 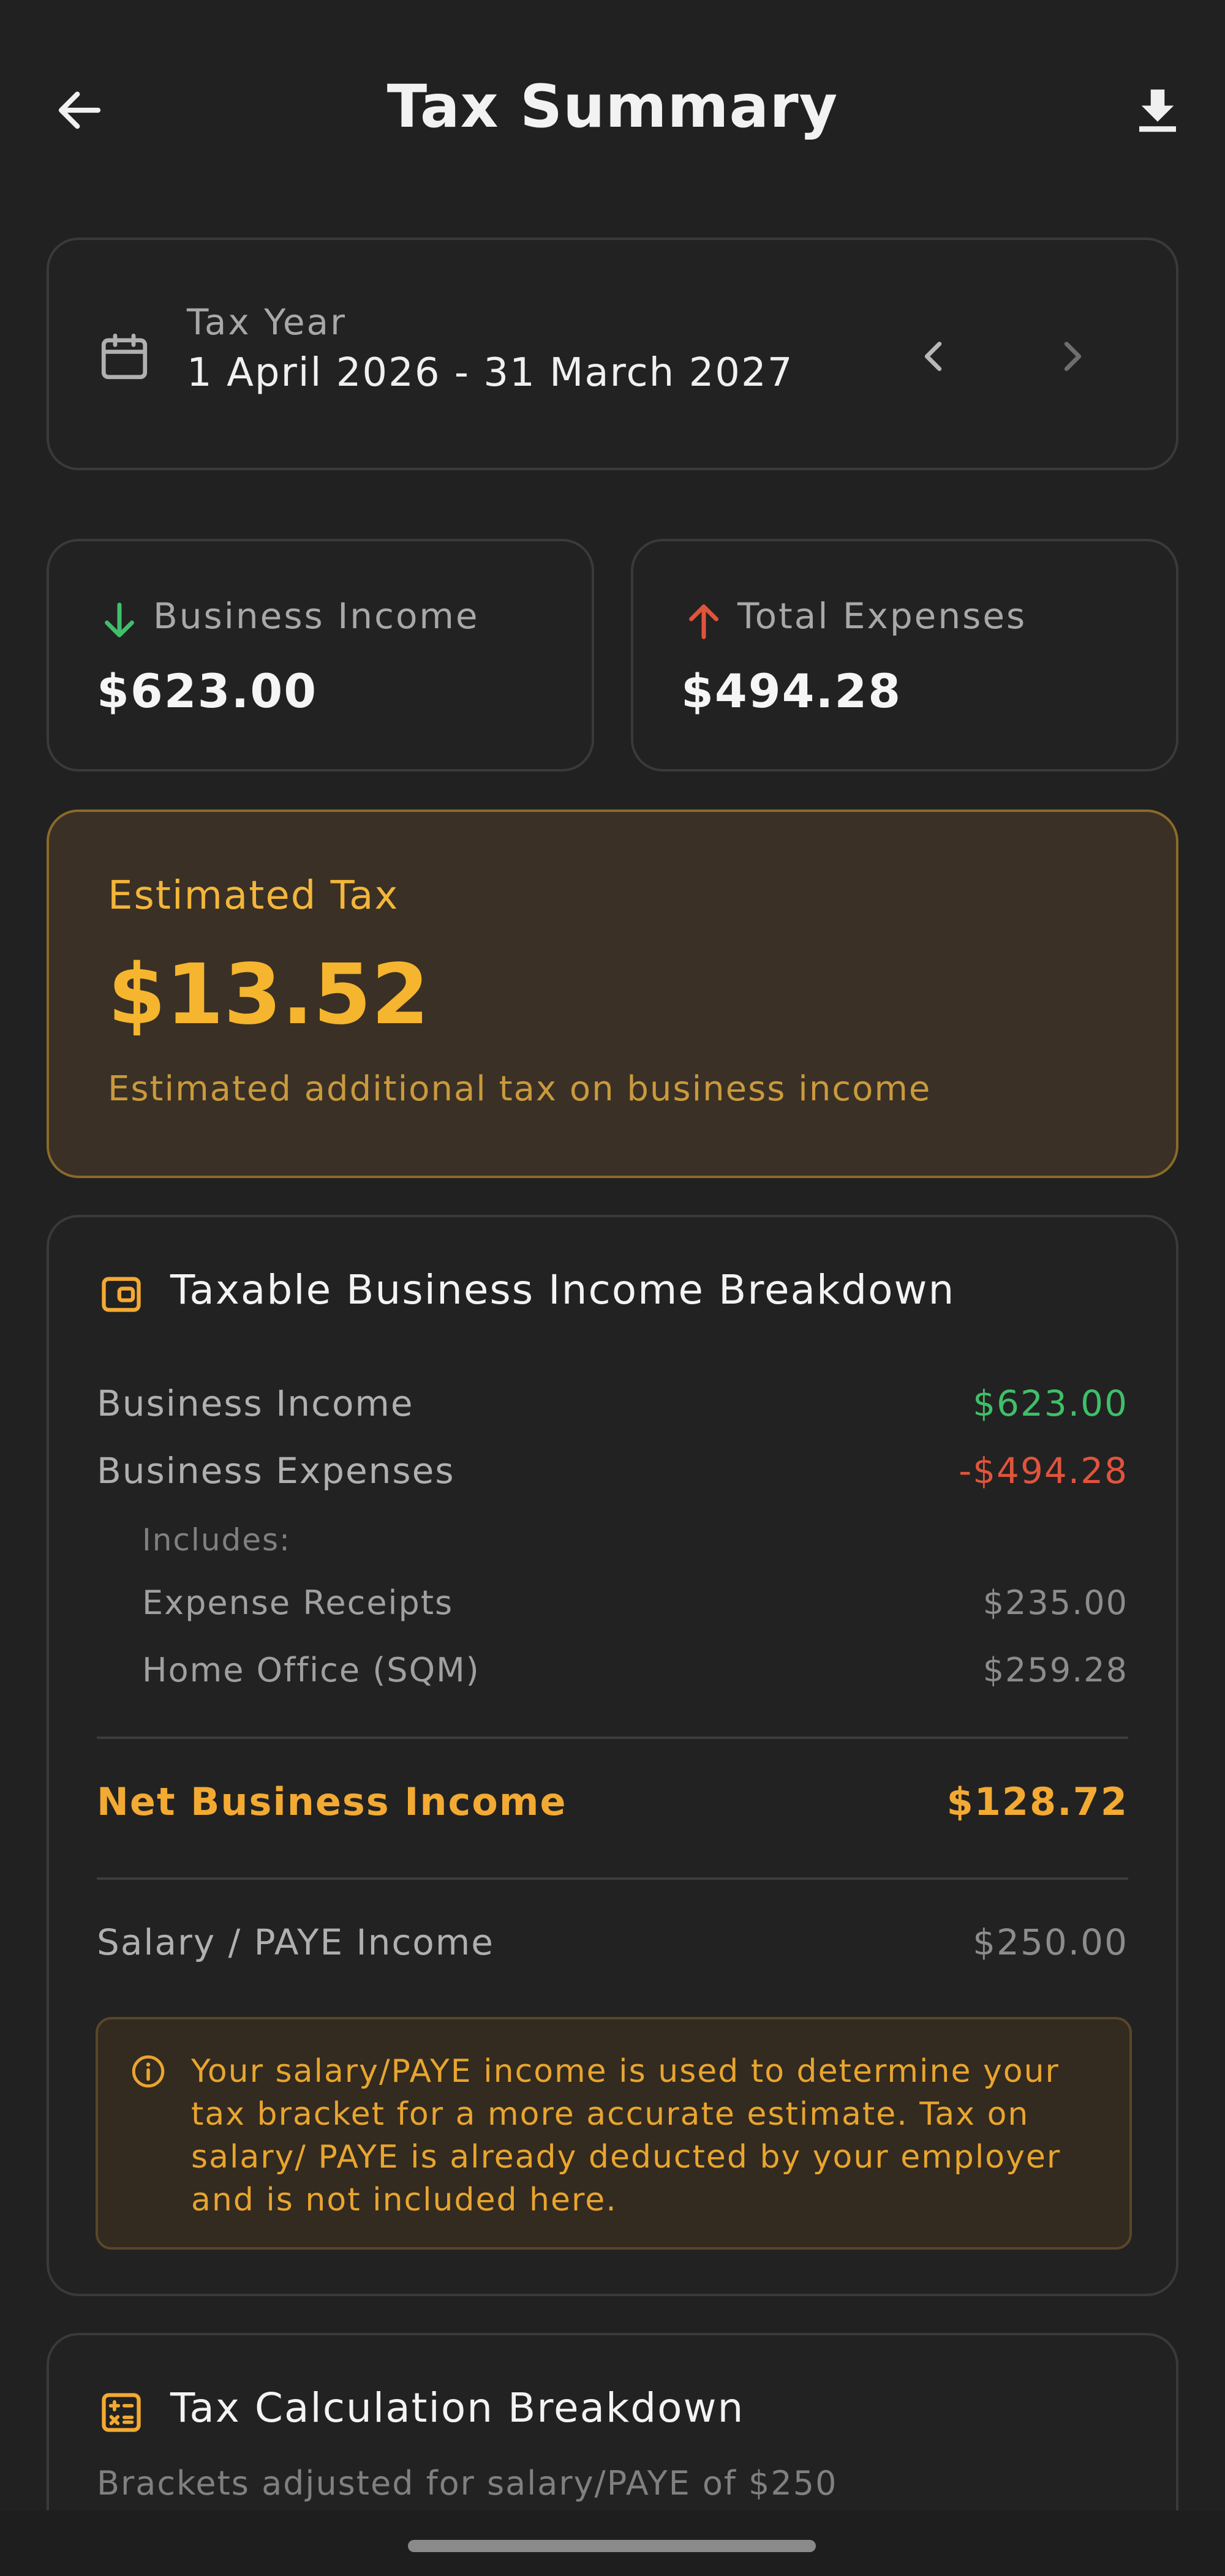 What do you see at coordinates (458, 2407) in the screenshot?
I see `calculation-title: Tax Calculation Breakdown` at bounding box center [458, 2407].